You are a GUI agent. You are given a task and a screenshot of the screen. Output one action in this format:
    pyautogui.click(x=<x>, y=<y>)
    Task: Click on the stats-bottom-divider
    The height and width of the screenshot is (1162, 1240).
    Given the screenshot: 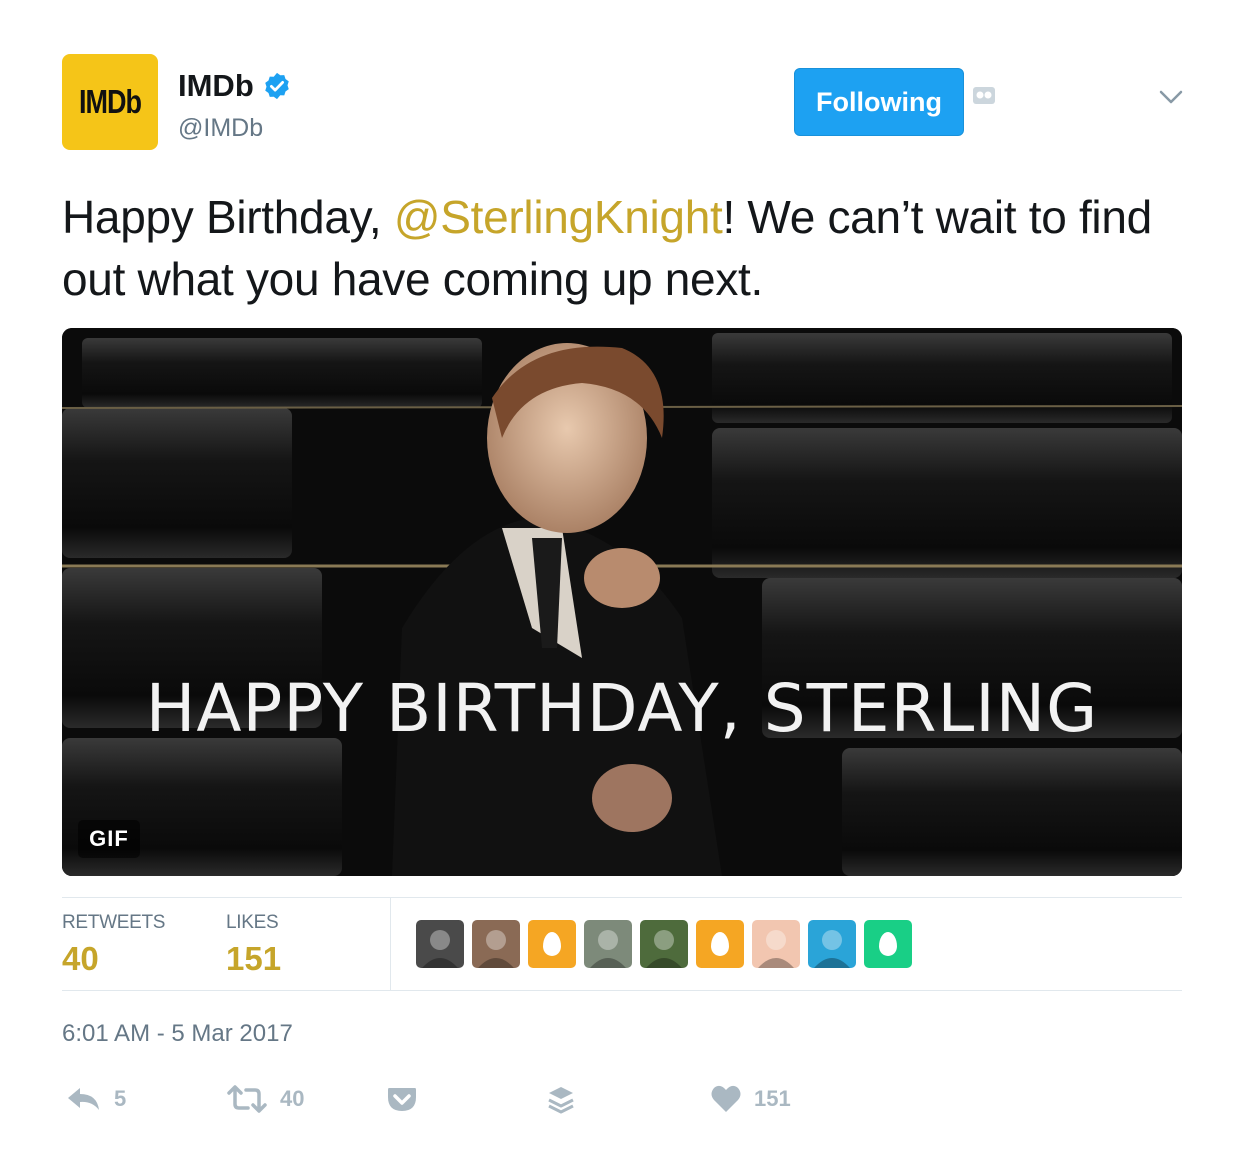 What is the action you would take?
    pyautogui.click(x=622, y=990)
    